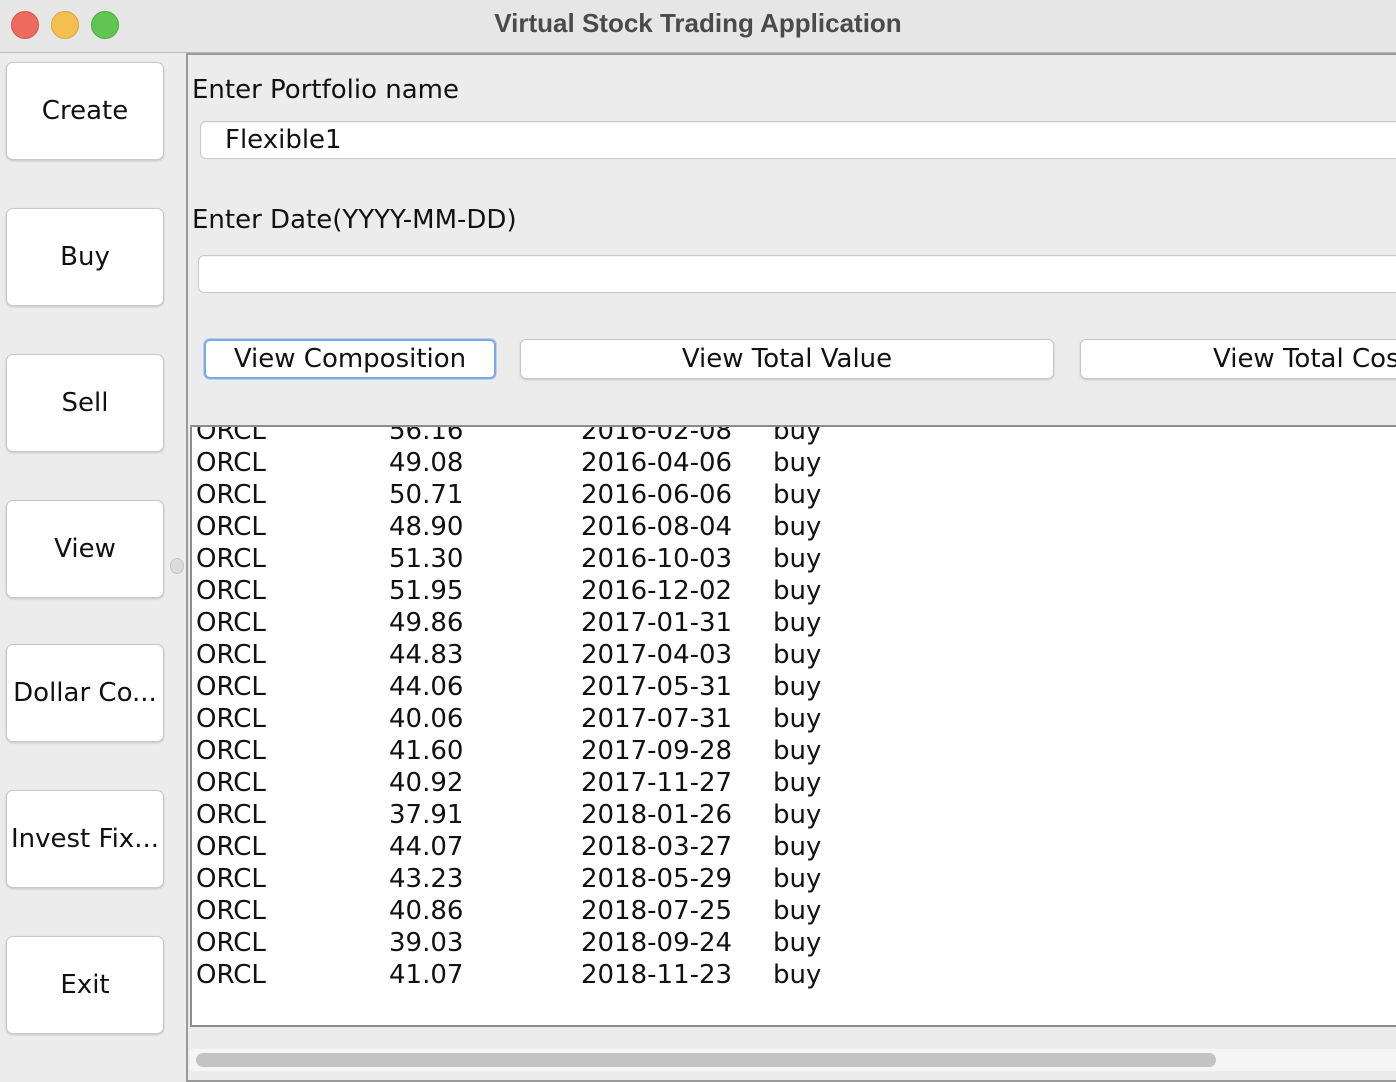 The width and height of the screenshot is (1396, 1082). I want to click on date-cell: 2016-12-02, so click(657, 591).